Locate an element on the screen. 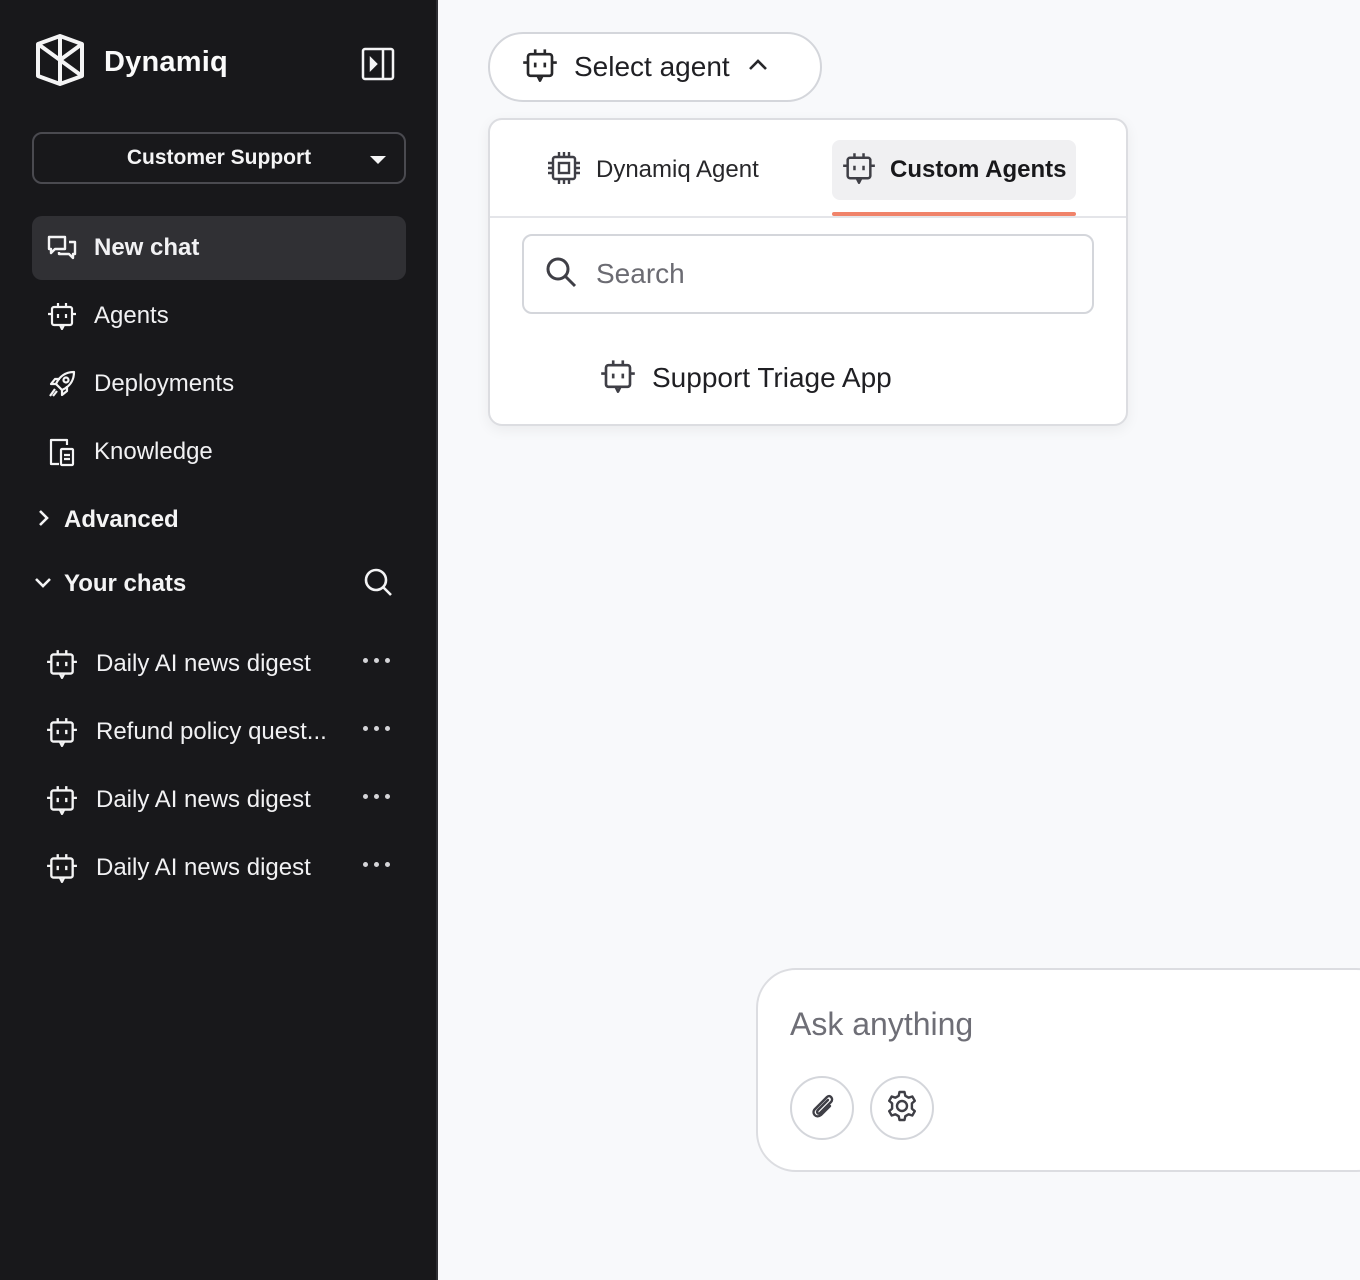  chip-icon is located at coordinates (564, 170).